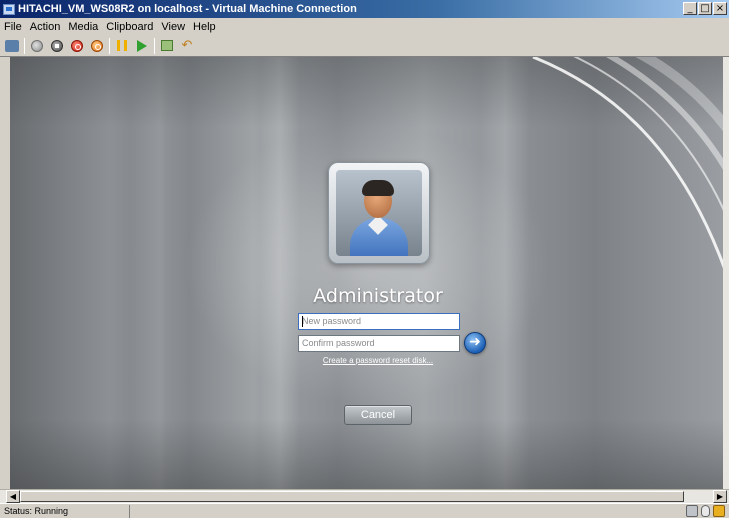 The image size is (729, 518). What do you see at coordinates (692, 511) in the screenshot?
I see `keyboard-icon` at bounding box center [692, 511].